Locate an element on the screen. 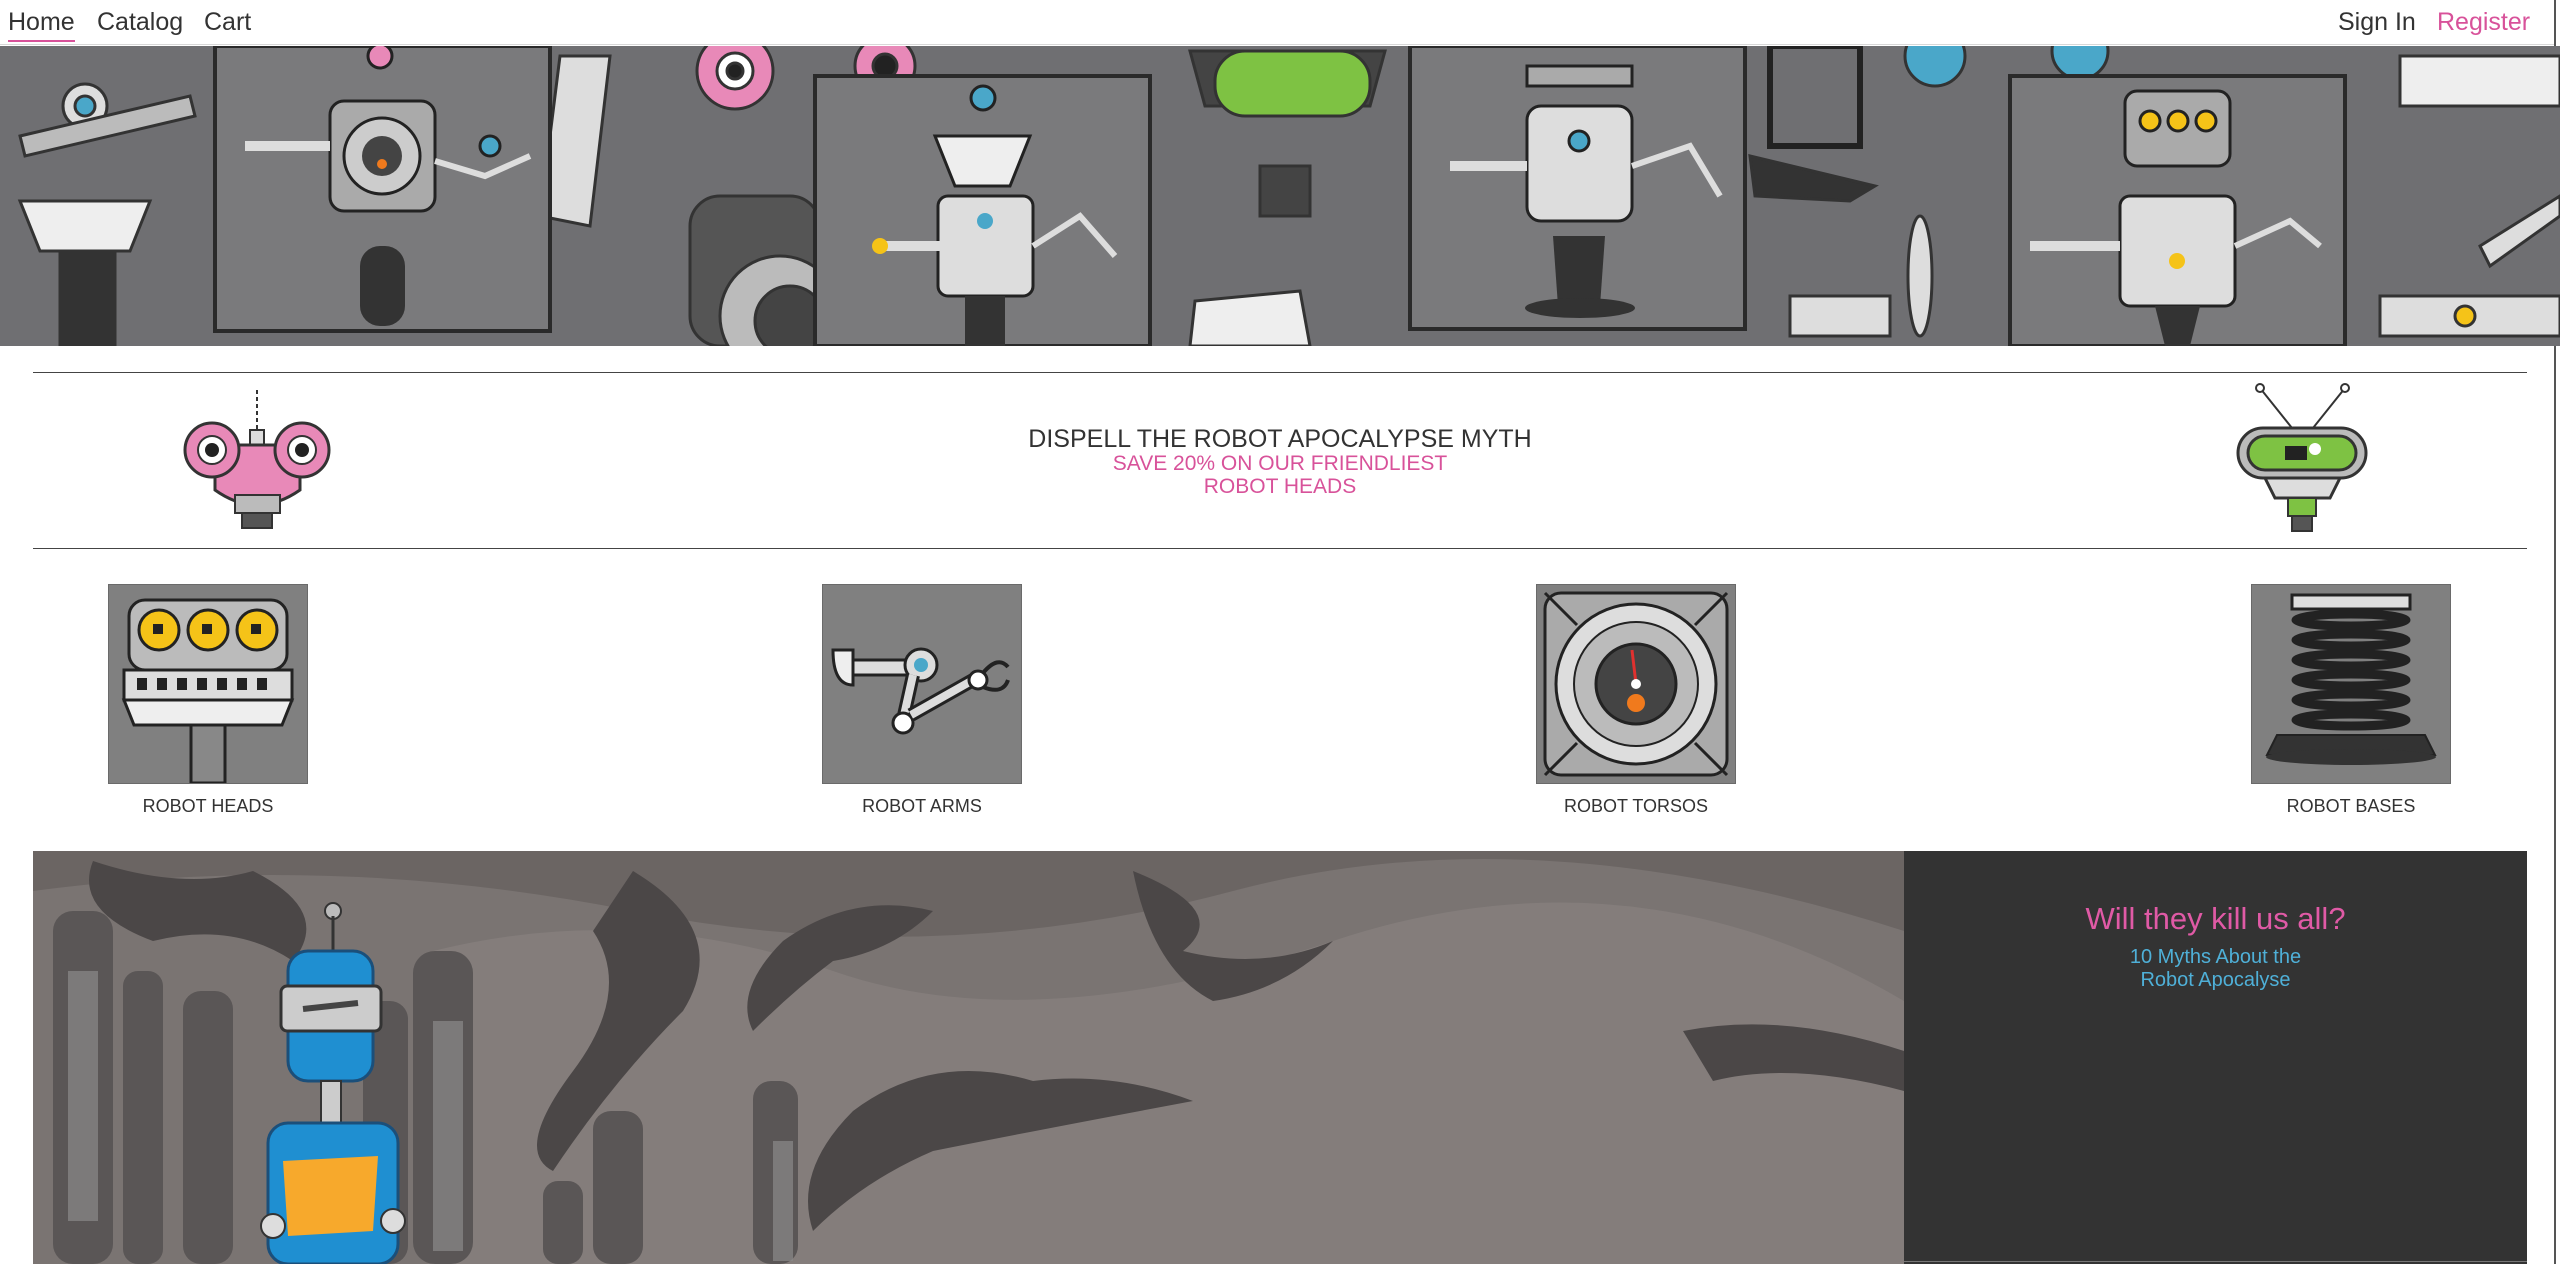  nav-home-link: Home is located at coordinates (41, 24).